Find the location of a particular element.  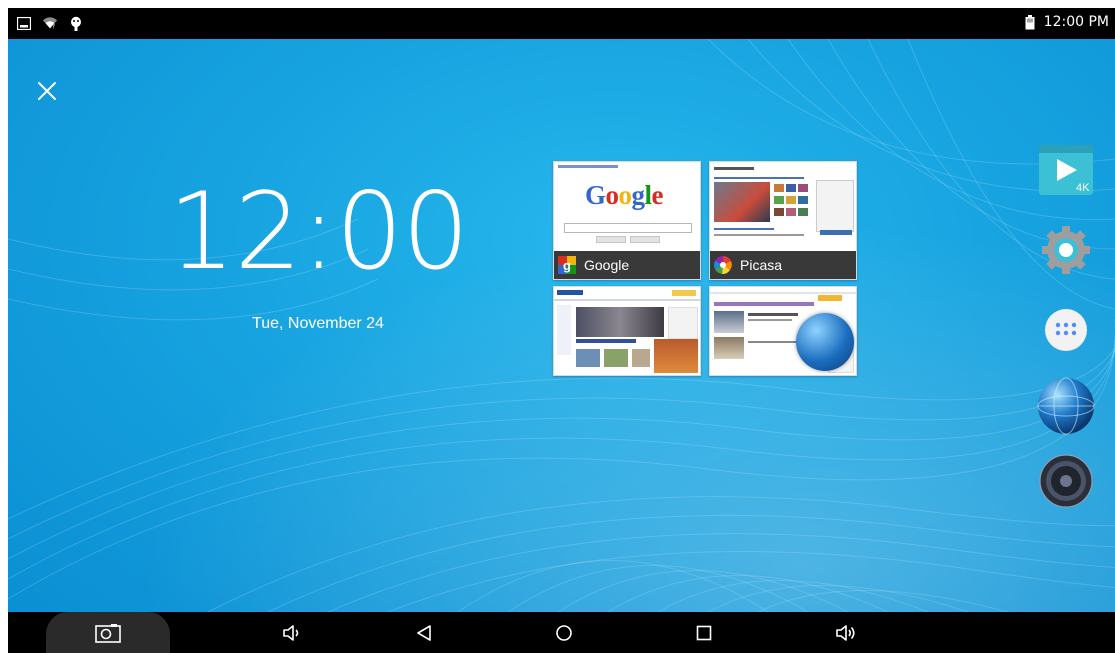

status-time: 12:00 PM is located at coordinates (1076, 22).